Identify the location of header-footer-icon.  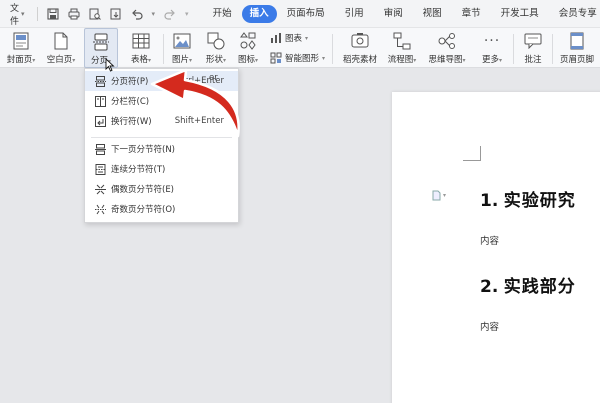
(577, 41).